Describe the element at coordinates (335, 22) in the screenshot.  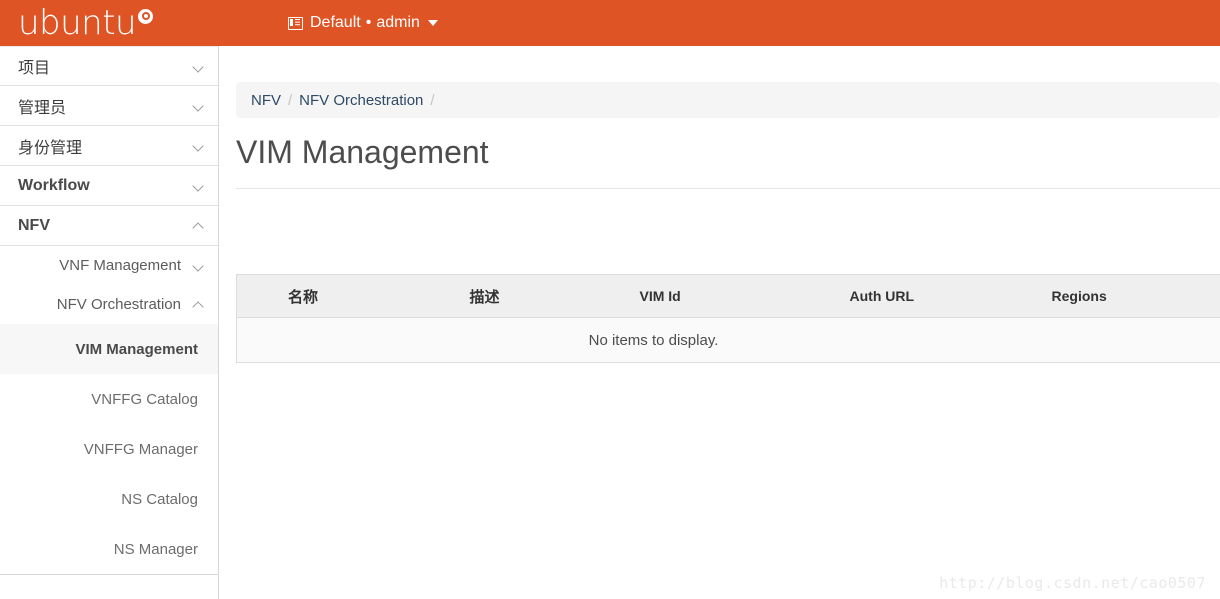
I see `context-domain-label: Default` at that location.